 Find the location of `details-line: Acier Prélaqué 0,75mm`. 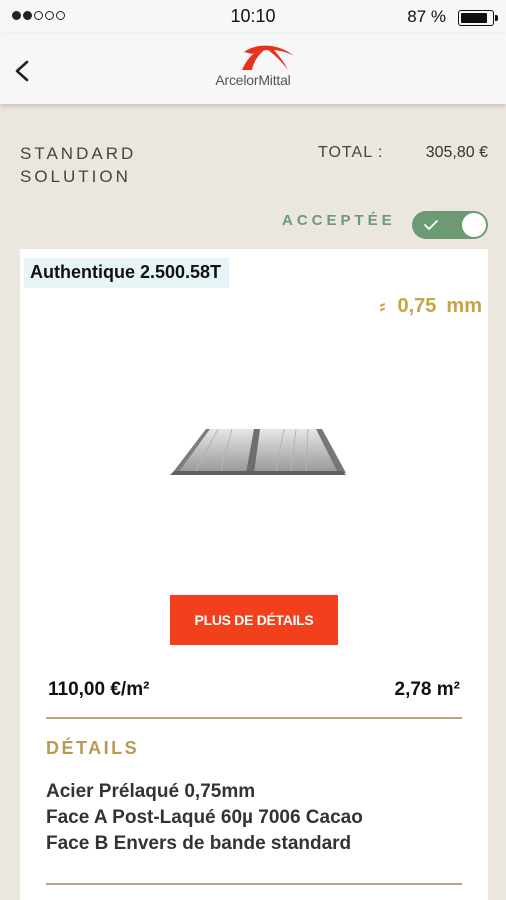

details-line: Acier Prélaqué 0,75mm is located at coordinates (151, 791).